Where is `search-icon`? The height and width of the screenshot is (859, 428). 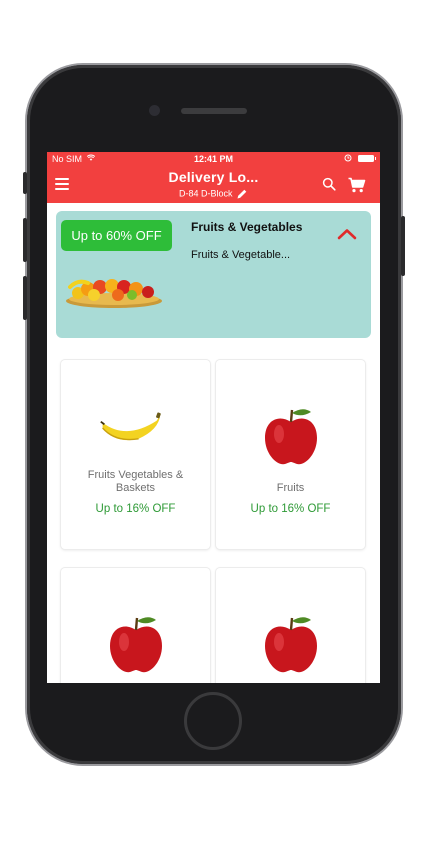 search-icon is located at coordinates (329, 184).